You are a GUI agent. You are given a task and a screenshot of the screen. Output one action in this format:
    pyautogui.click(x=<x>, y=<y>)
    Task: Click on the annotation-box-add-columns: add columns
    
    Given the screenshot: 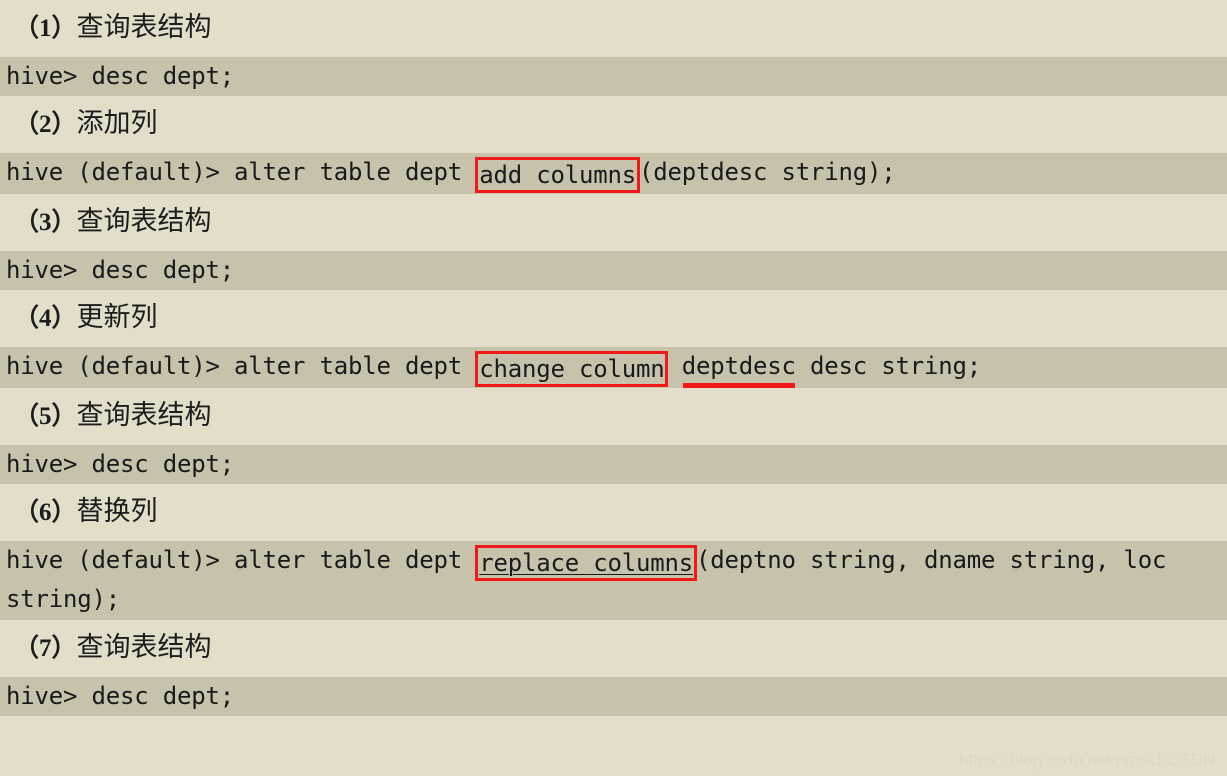 What is the action you would take?
    pyautogui.click(x=557, y=175)
    